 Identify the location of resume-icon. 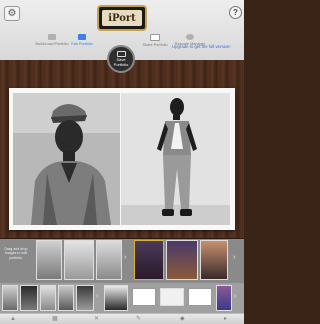
(190, 37).